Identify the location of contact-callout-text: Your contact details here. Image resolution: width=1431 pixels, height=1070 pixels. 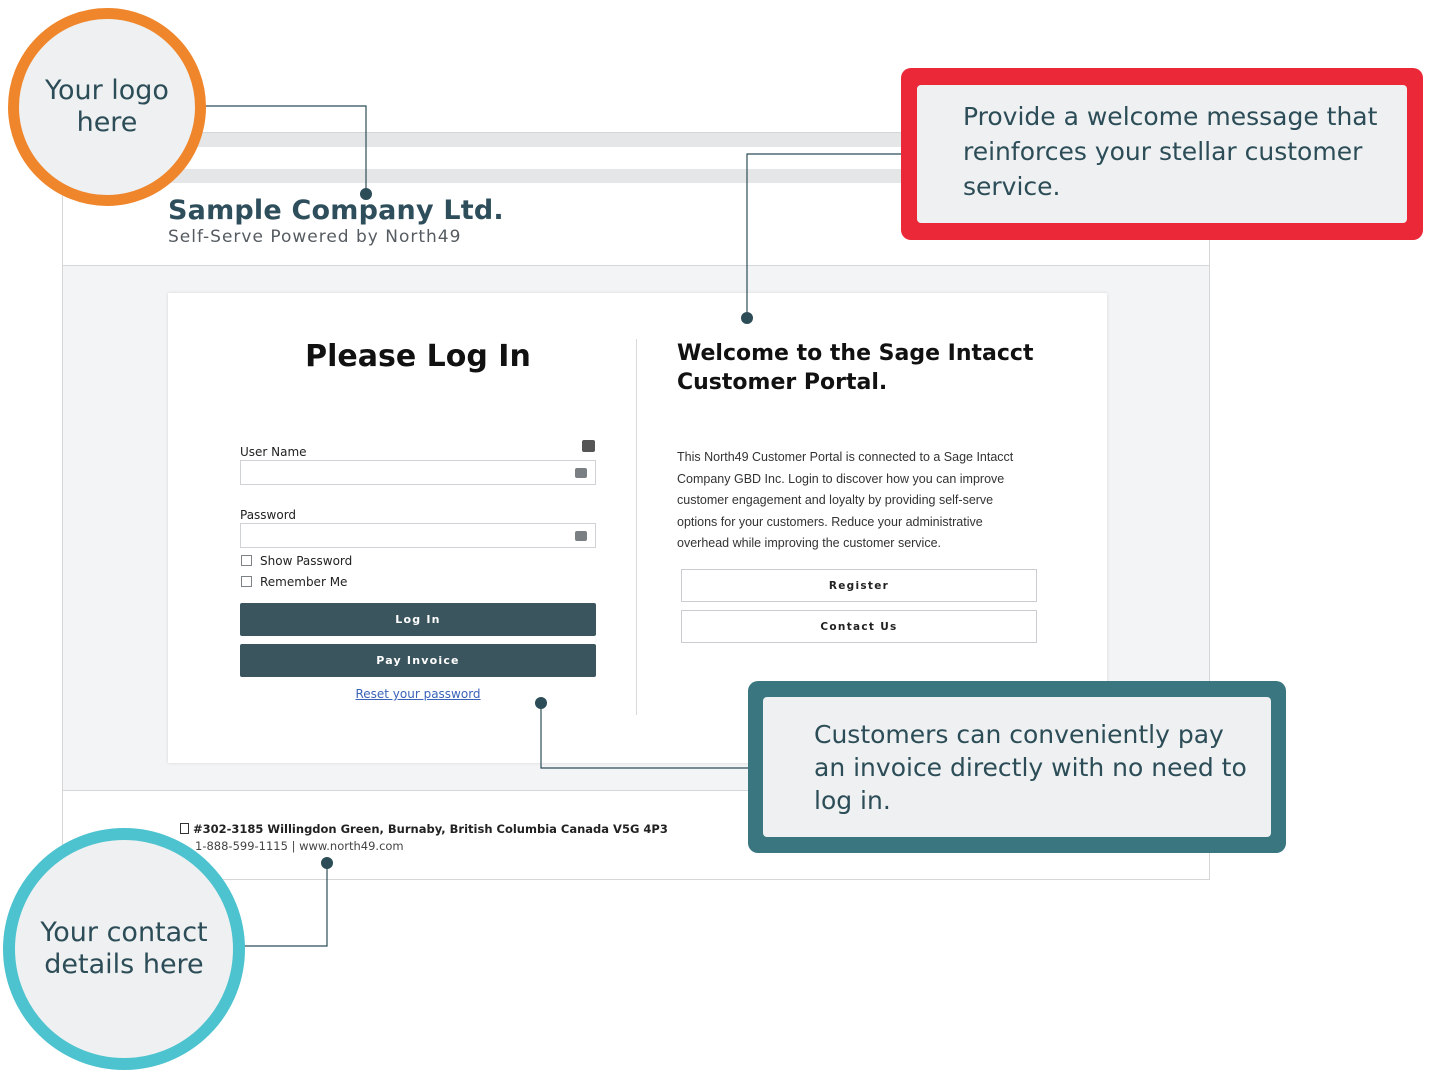
(124, 948).